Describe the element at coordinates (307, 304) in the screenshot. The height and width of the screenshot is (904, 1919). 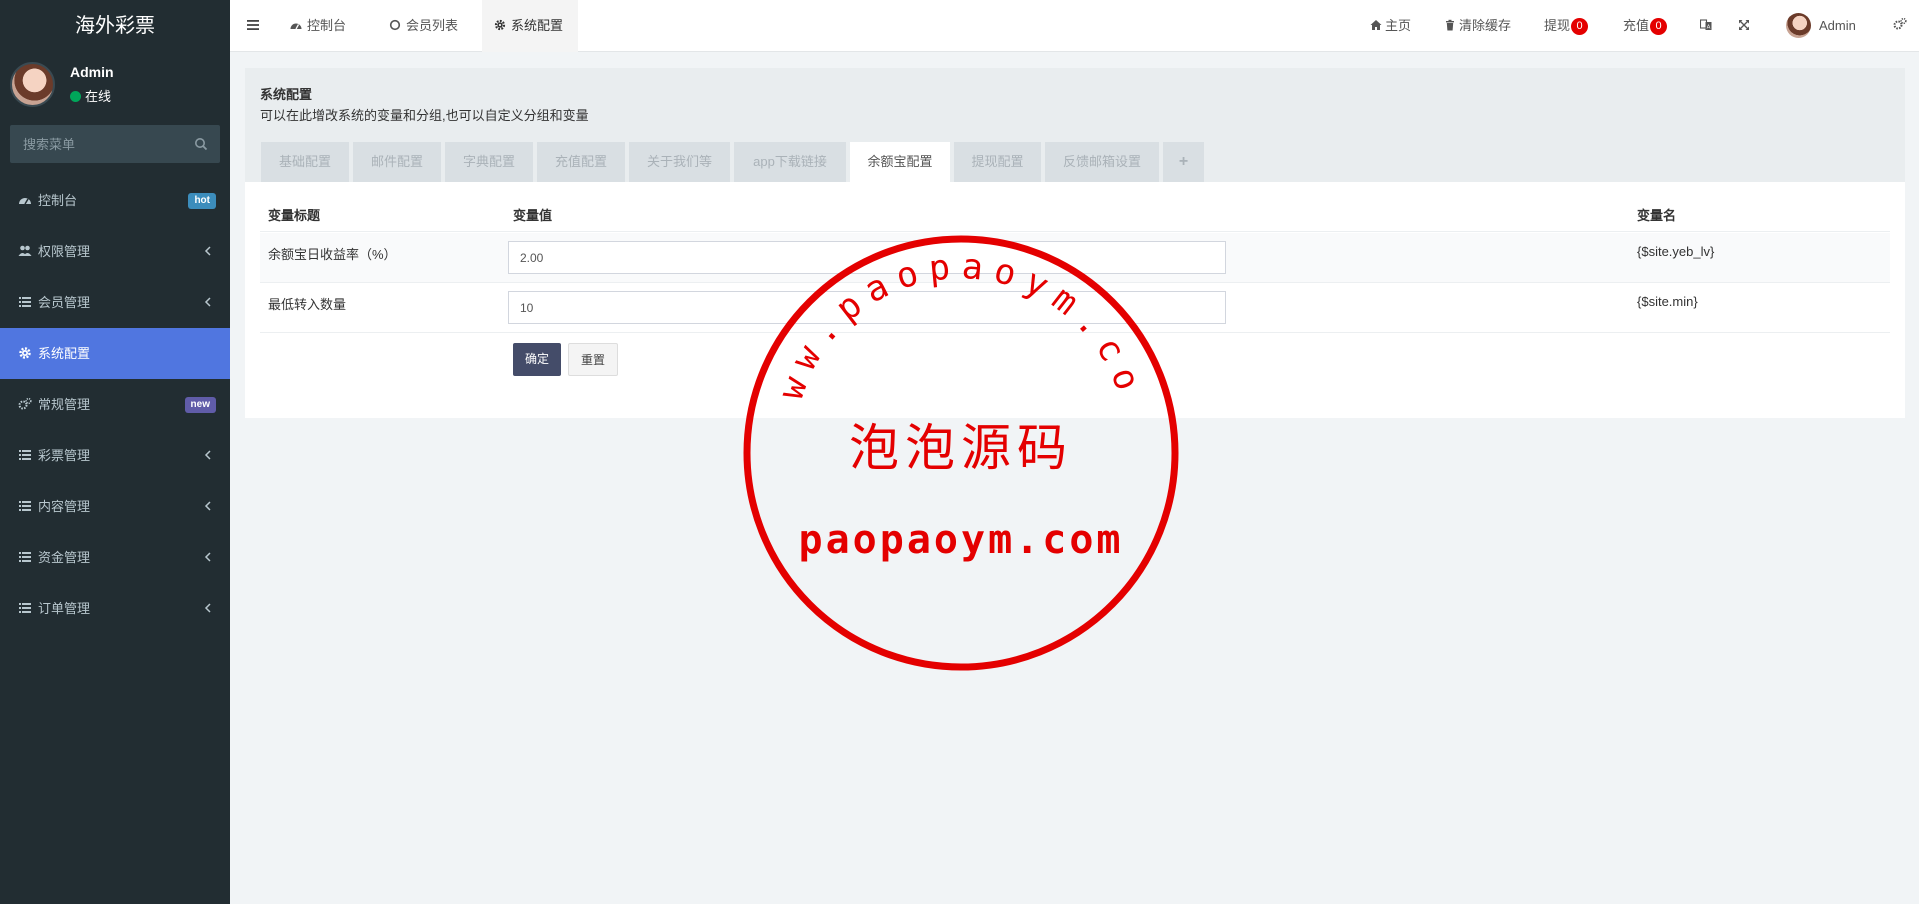
I see `row-title: 最低转入数量` at that location.